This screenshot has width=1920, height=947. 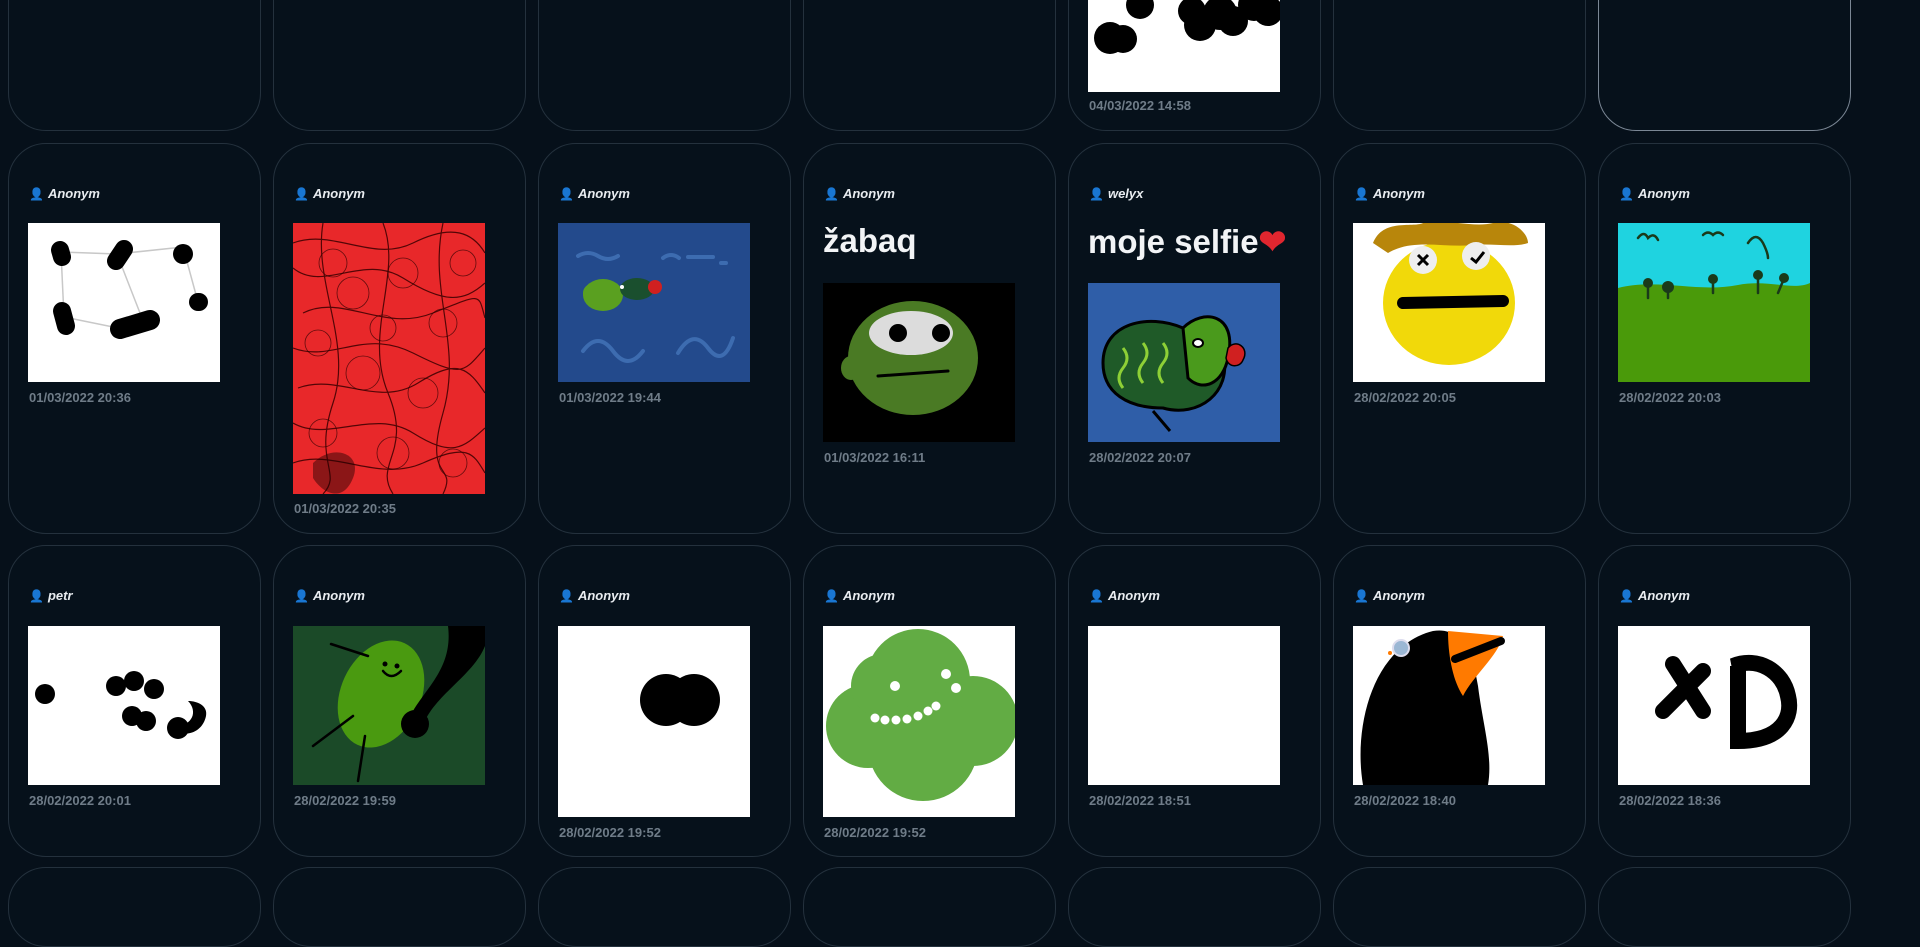 I want to click on drawing-card: 👤 Anonym 28/02/2022 19:59, so click(x=399, y=701).